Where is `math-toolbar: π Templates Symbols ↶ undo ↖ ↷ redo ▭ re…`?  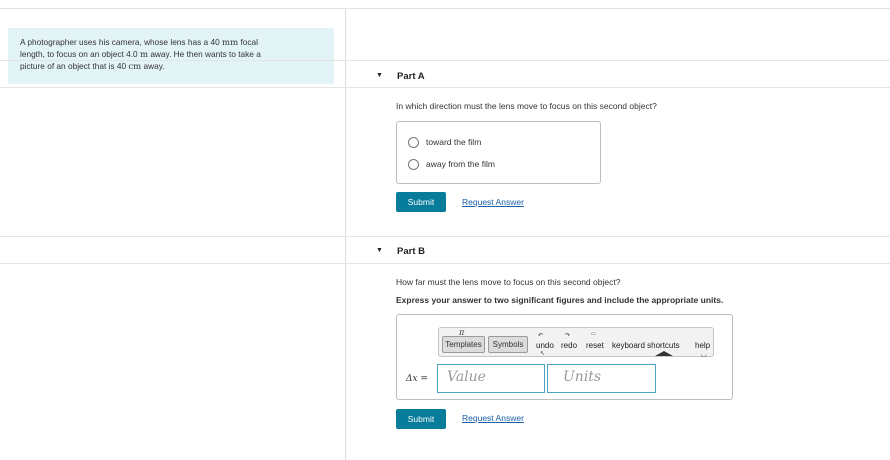 math-toolbar: π Templates Symbols ↶ undo ↖ ↷ redo ▭ re… is located at coordinates (576, 342).